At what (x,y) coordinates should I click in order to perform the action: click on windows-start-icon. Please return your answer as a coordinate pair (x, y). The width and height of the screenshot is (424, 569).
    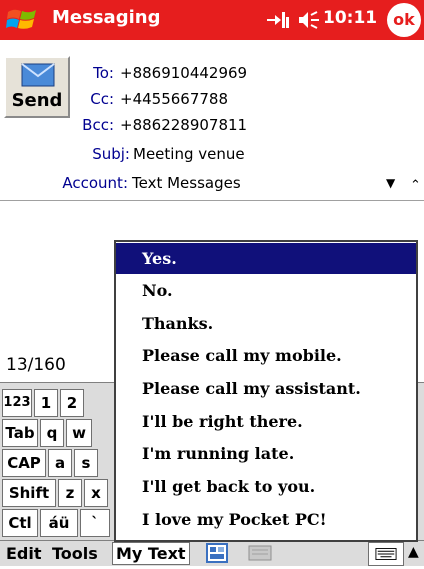
    Looking at the image, I should click on (22, 20).